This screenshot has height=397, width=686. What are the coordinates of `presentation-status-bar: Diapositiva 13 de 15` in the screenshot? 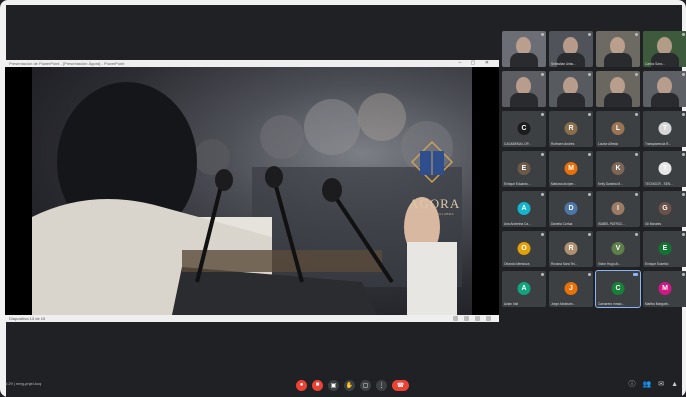 It's located at (252, 318).